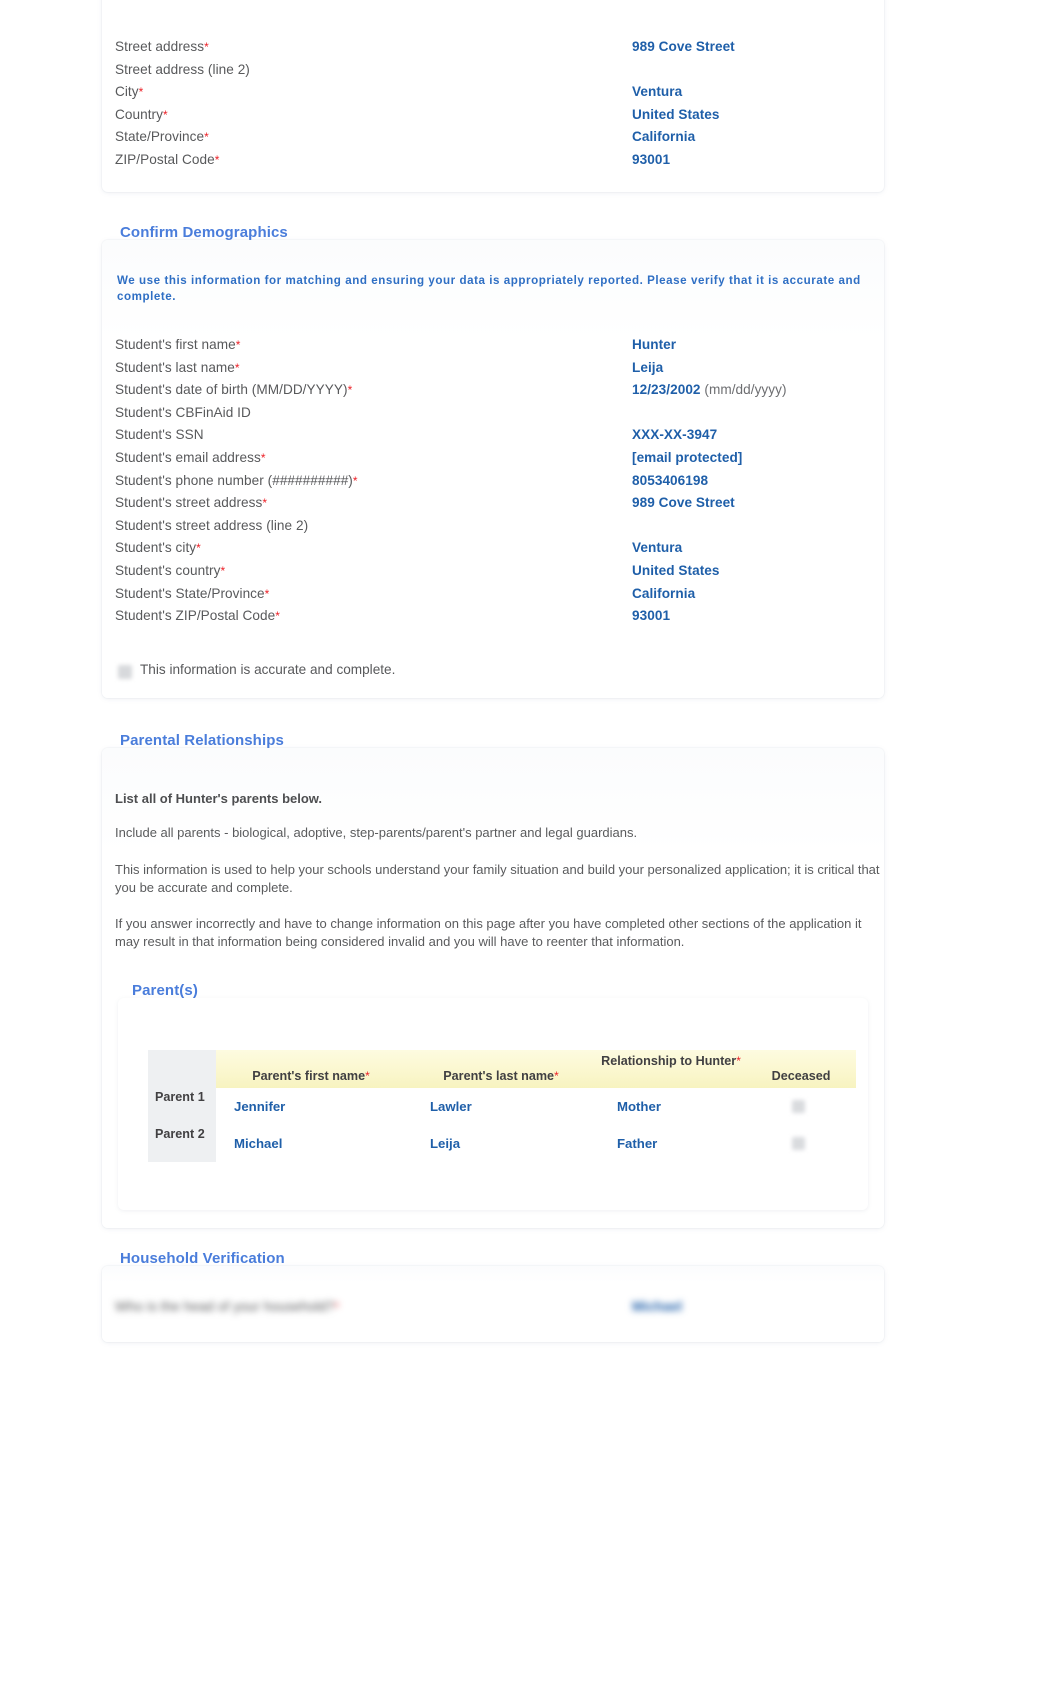  What do you see at coordinates (190, 457) in the screenshot?
I see `field-label: Student's email address*` at bounding box center [190, 457].